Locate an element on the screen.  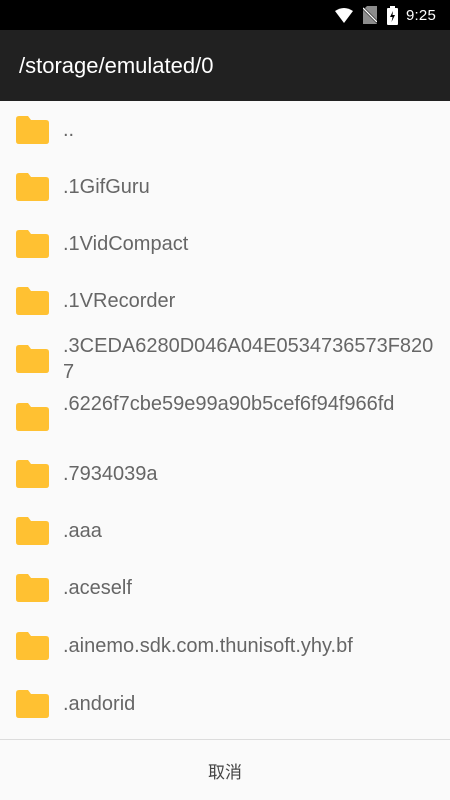
file-name: .aaa is located at coordinates (82, 531).